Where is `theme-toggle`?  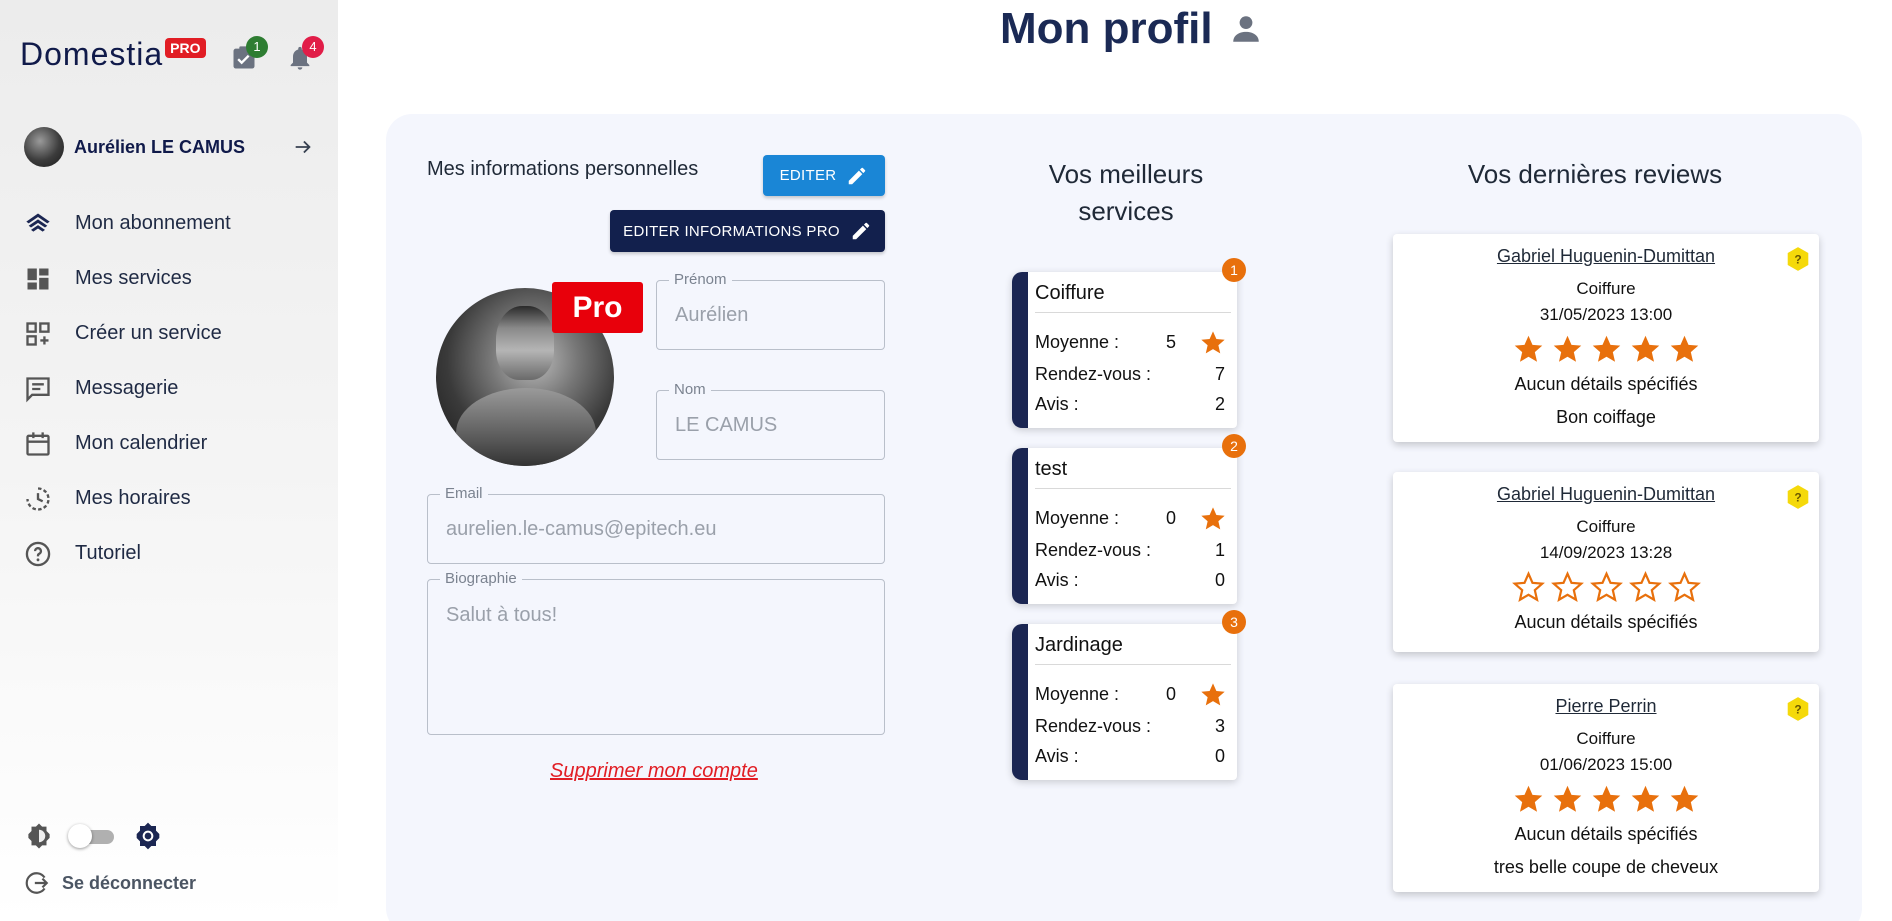
theme-toggle is located at coordinates (93, 836).